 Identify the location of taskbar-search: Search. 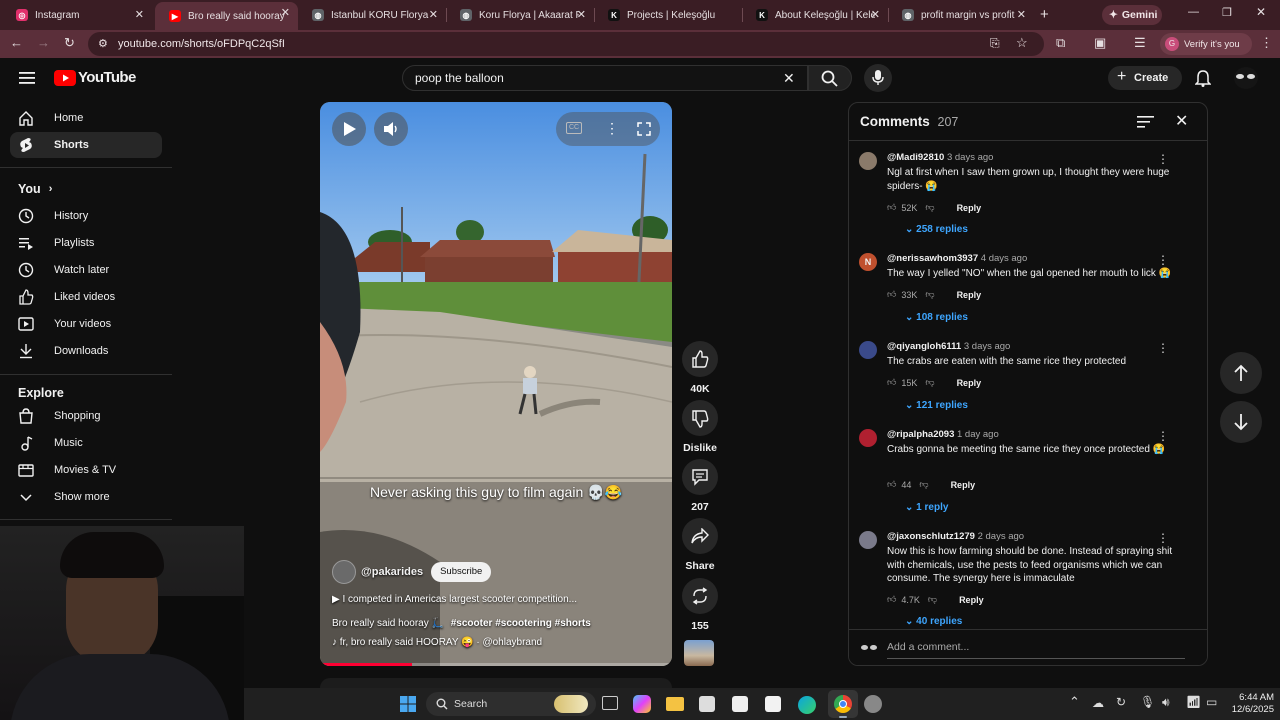
(511, 704).